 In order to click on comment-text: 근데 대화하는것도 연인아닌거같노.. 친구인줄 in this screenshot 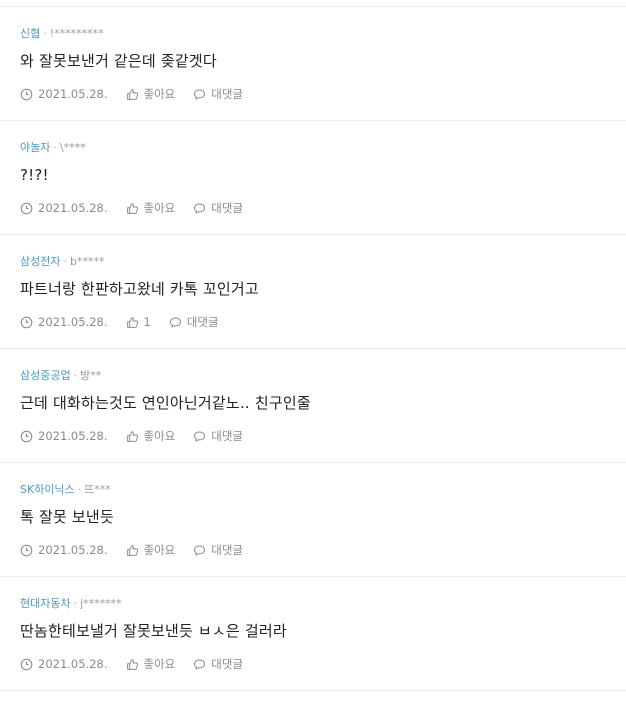, I will do `click(165, 403)`.